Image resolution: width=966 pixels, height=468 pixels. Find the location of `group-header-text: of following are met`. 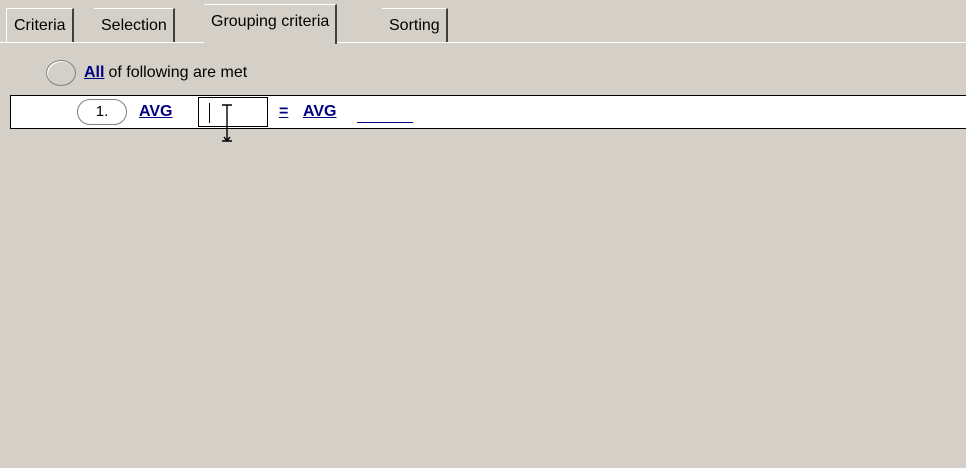

group-header-text: of following are met is located at coordinates (178, 72).